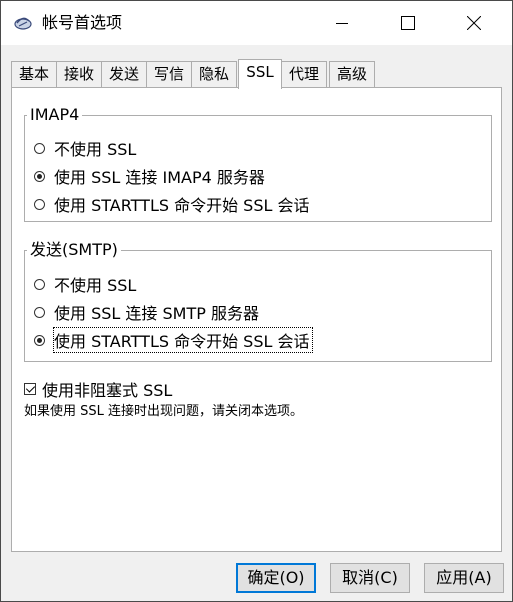 The image size is (513, 602). I want to click on close-button, so click(474, 23).